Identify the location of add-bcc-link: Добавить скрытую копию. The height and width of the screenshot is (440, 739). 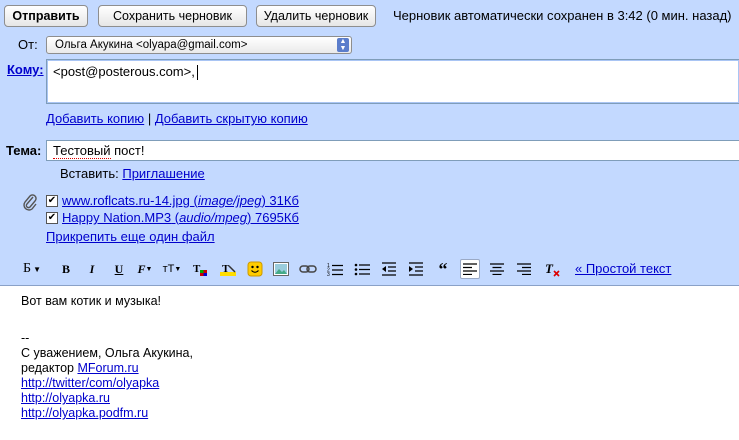
(231, 118).